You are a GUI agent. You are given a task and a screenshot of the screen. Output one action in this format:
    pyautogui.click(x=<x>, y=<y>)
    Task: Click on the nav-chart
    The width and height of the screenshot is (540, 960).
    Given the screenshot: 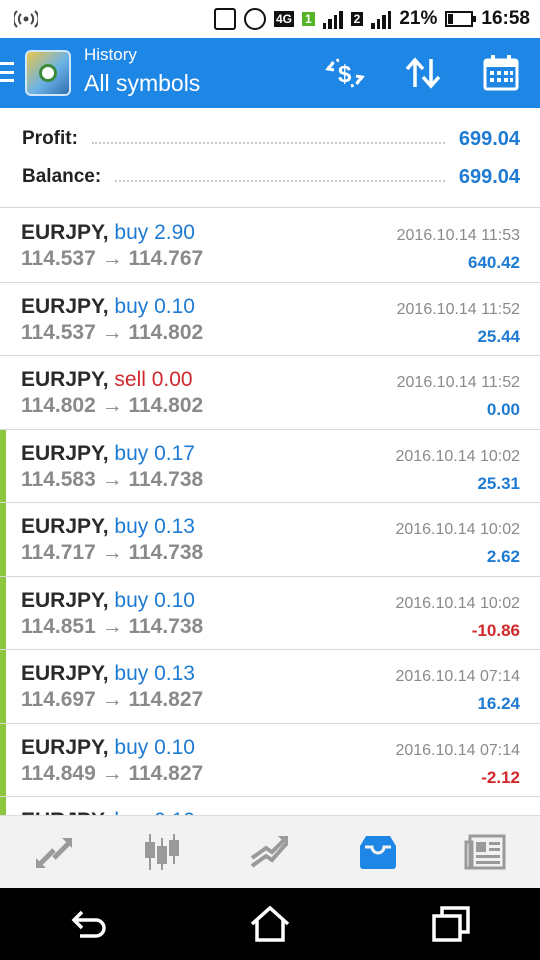 What is the action you would take?
    pyautogui.click(x=162, y=852)
    